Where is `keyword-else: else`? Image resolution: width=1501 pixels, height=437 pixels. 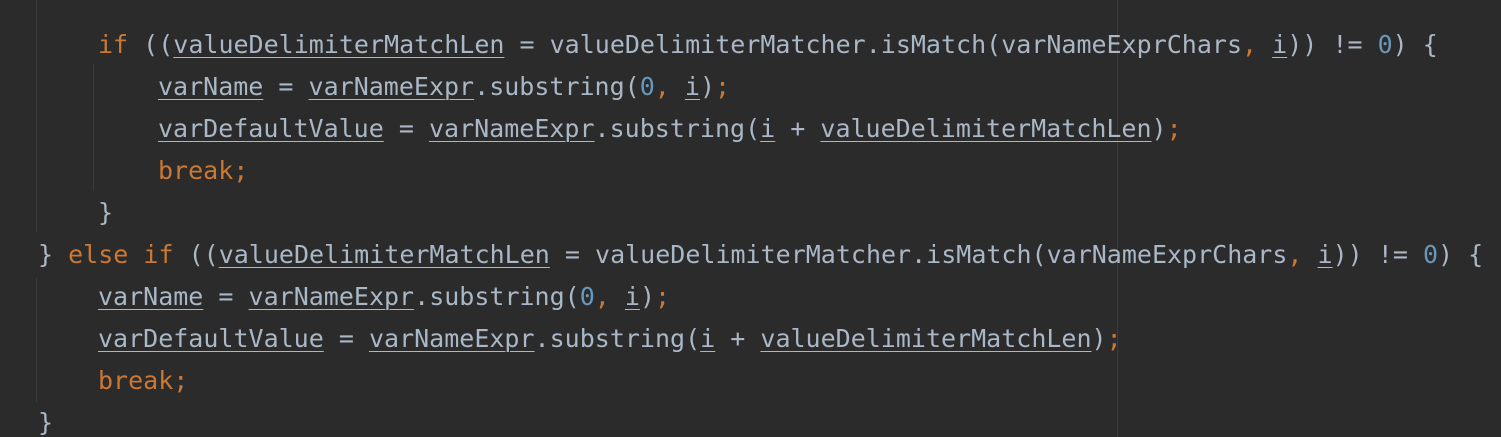
keyword-else: else is located at coordinates (98, 254).